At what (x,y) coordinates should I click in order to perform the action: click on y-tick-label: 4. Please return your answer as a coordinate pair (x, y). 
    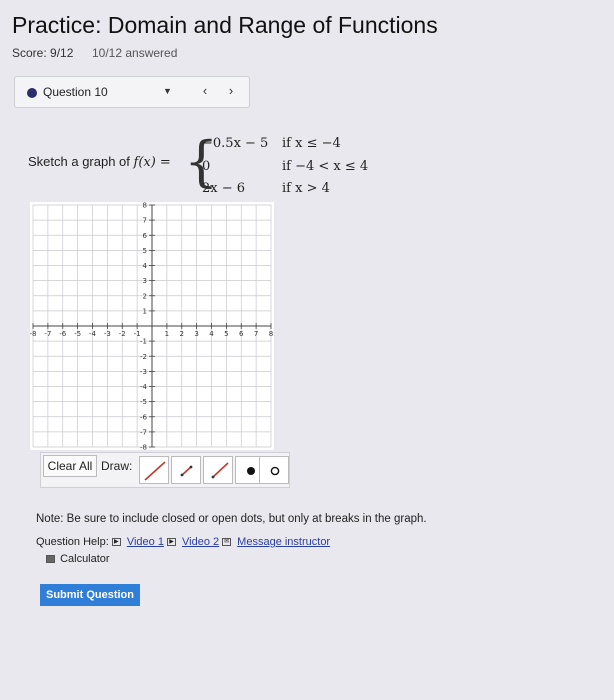
    Looking at the image, I should click on (145, 266).